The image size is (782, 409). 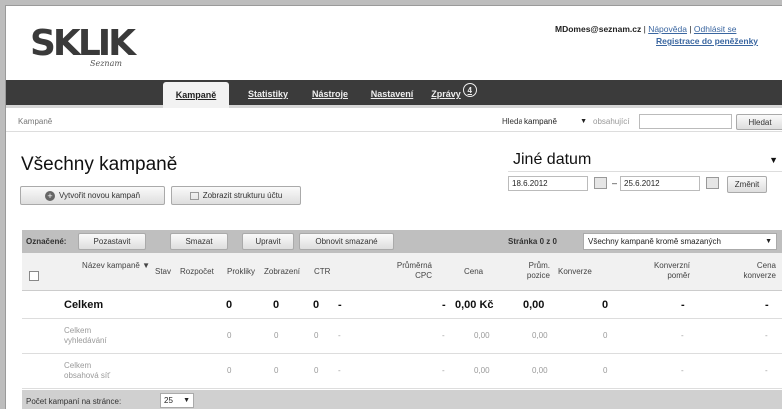 What do you see at coordinates (115, 266) in the screenshot?
I see `column-header-name: Název kampaně ▼` at bounding box center [115, 266].